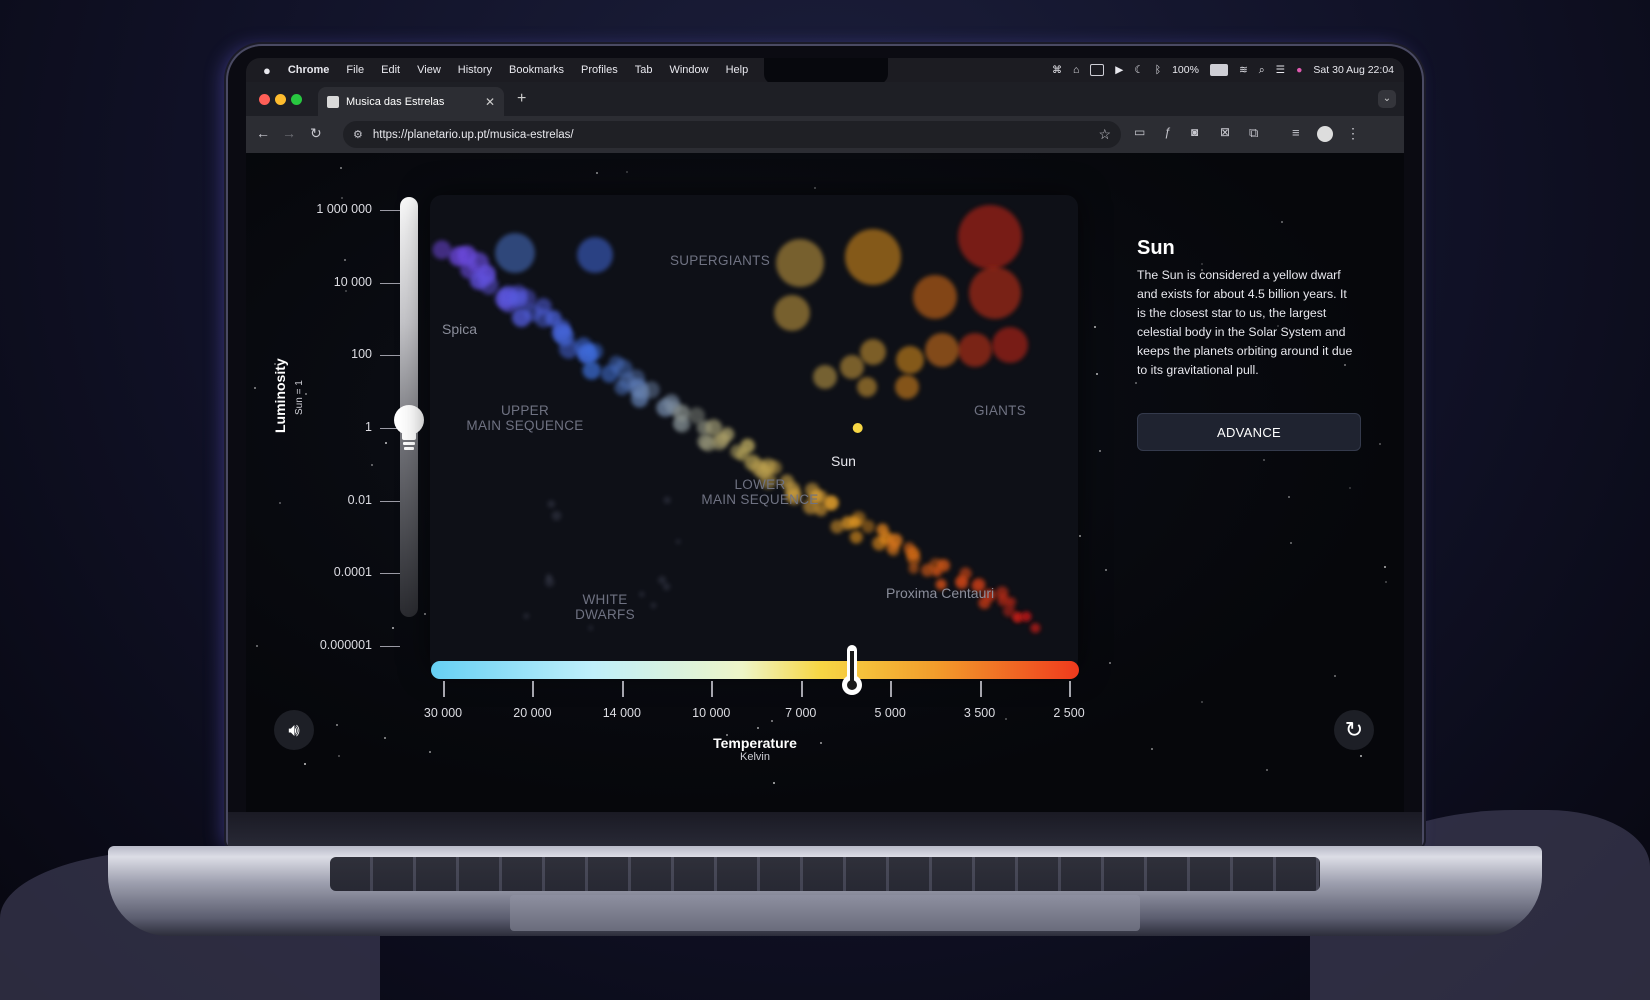 The height and width of the screenshot is (1000, 1650). Describe the element at coordinates (1299, 70) in the screenshot. I see `siri-icon: ●` at that location.